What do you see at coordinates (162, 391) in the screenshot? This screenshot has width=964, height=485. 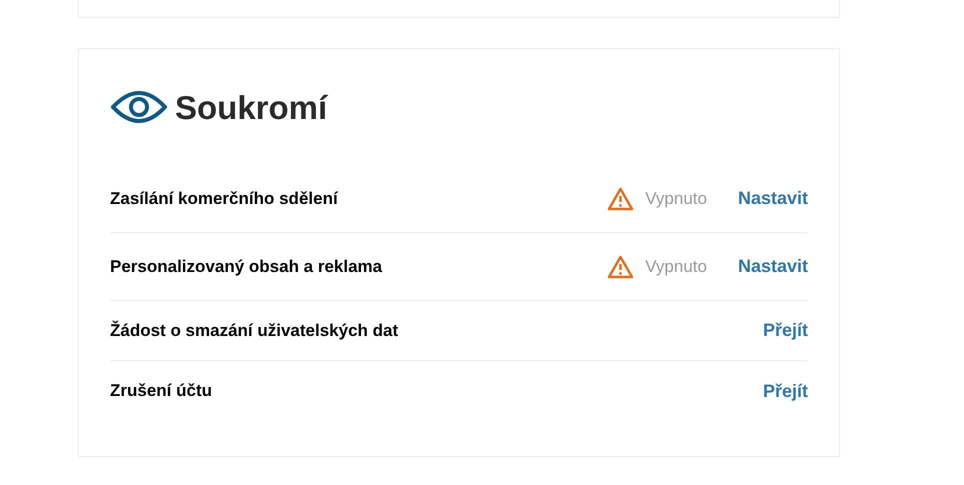 I see `setting-label: Zrušení účtu` at bounding box center [162, 391].